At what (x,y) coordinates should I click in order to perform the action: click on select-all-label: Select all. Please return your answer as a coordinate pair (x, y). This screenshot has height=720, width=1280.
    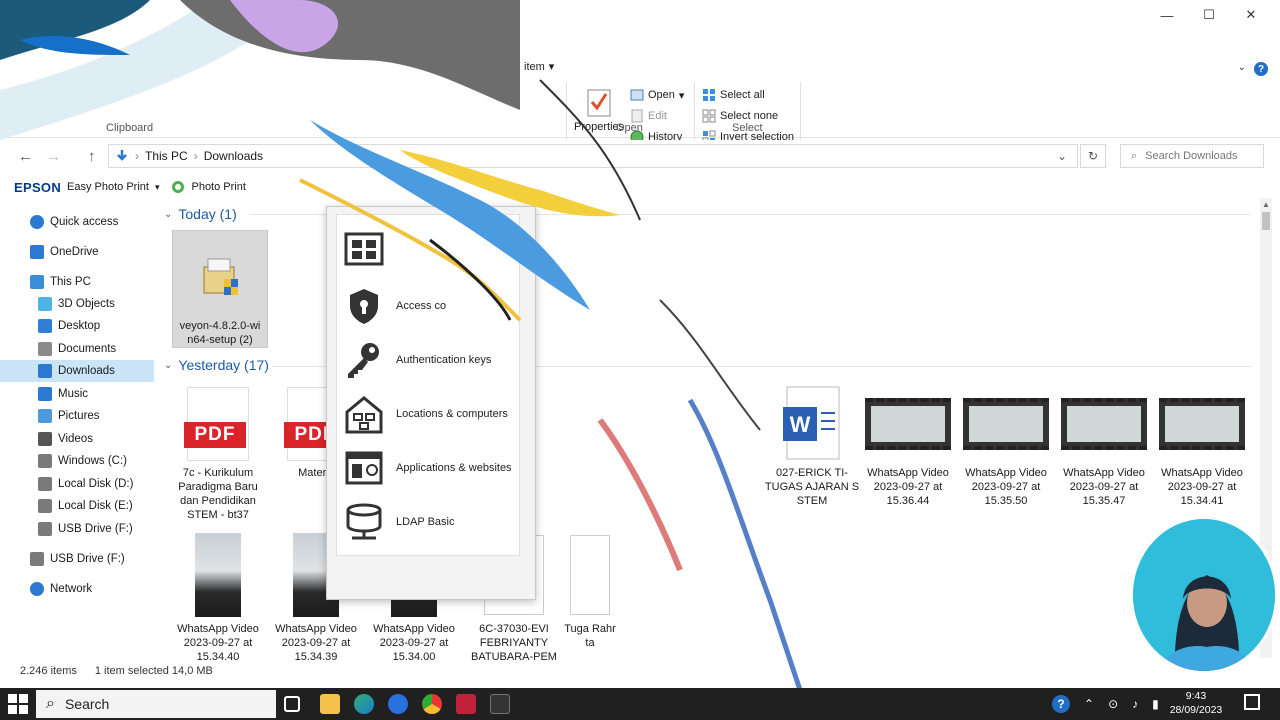
    Looking at the image, I should click on (742, 95).